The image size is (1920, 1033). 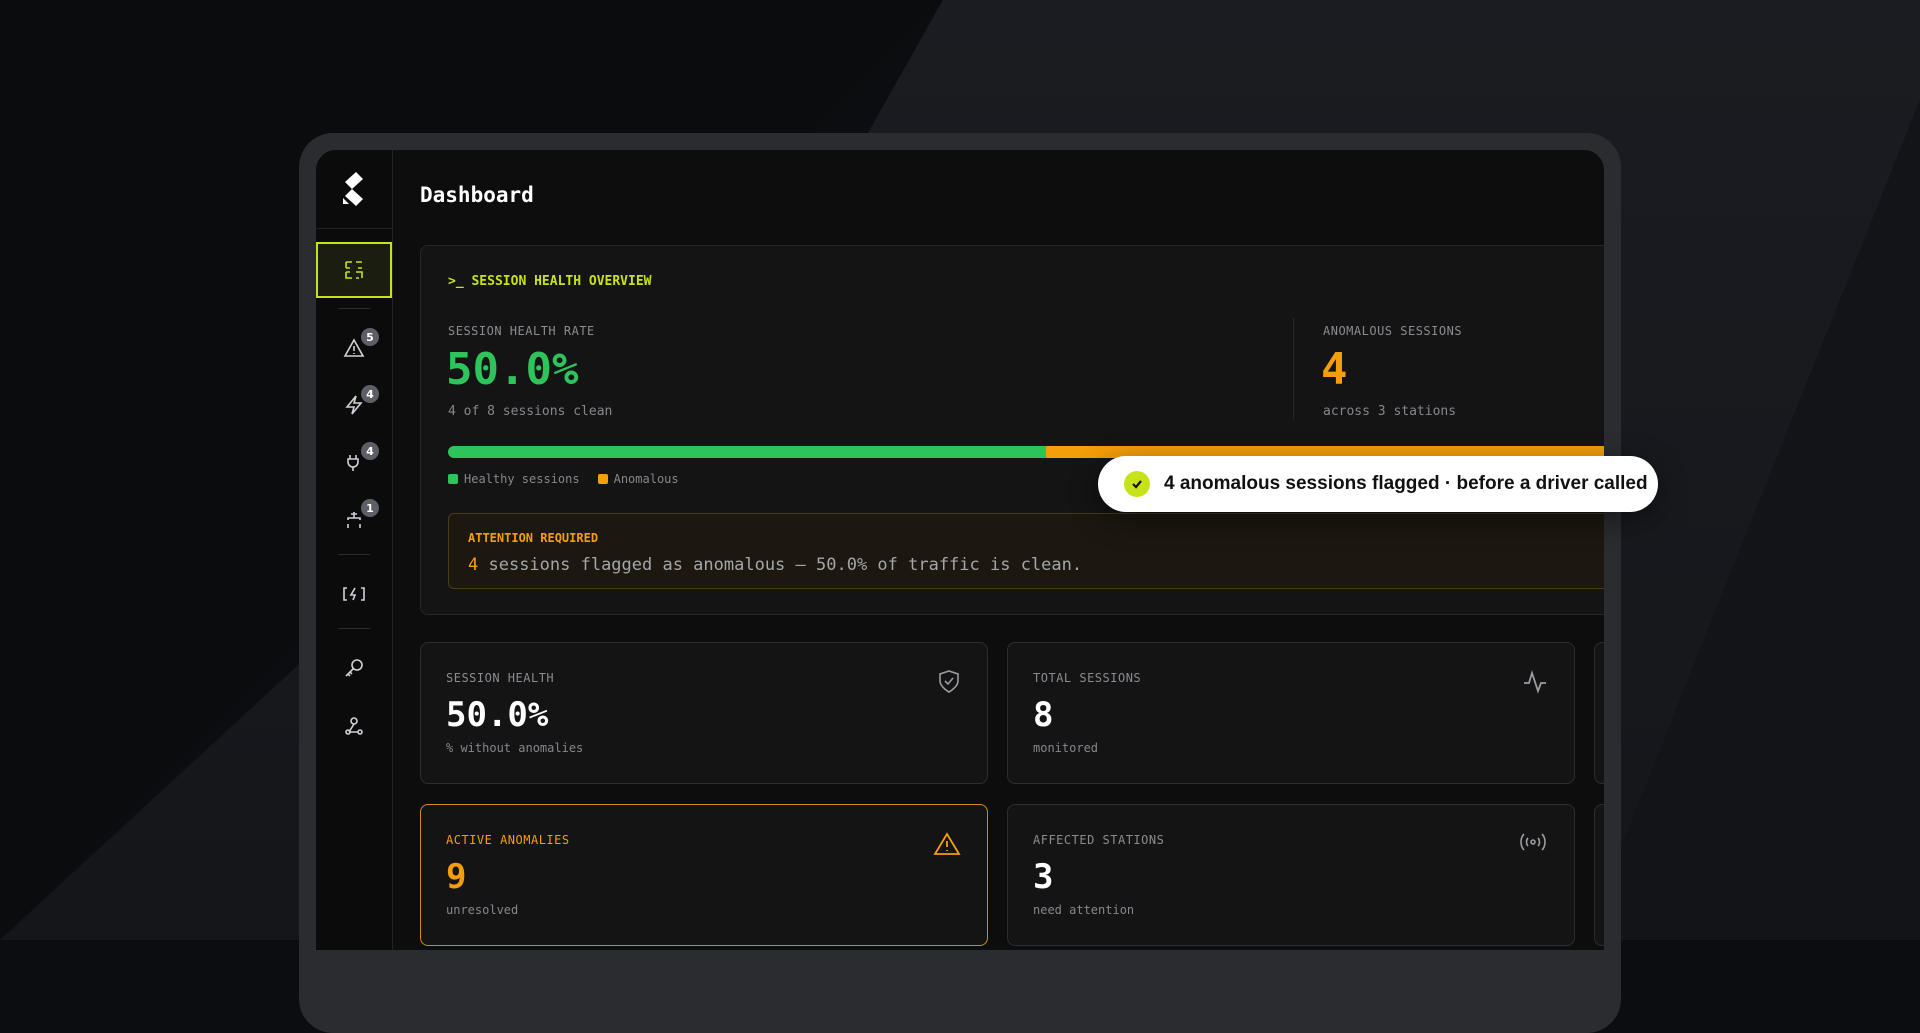 I want to click on check-circle-icon, so click(x=1137, y=484).